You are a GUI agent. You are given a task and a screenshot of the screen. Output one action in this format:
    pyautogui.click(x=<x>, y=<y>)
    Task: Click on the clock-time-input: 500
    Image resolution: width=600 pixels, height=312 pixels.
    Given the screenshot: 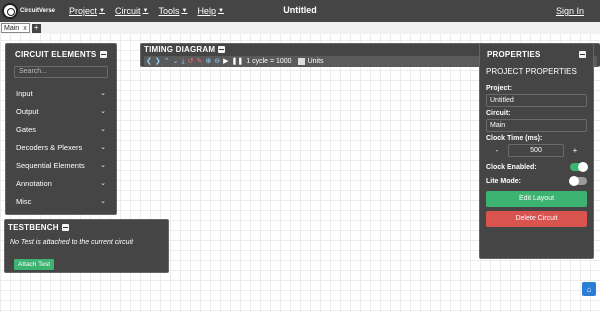 What is the action you would take?
    pyautogui.click(x=536, y=150)
    